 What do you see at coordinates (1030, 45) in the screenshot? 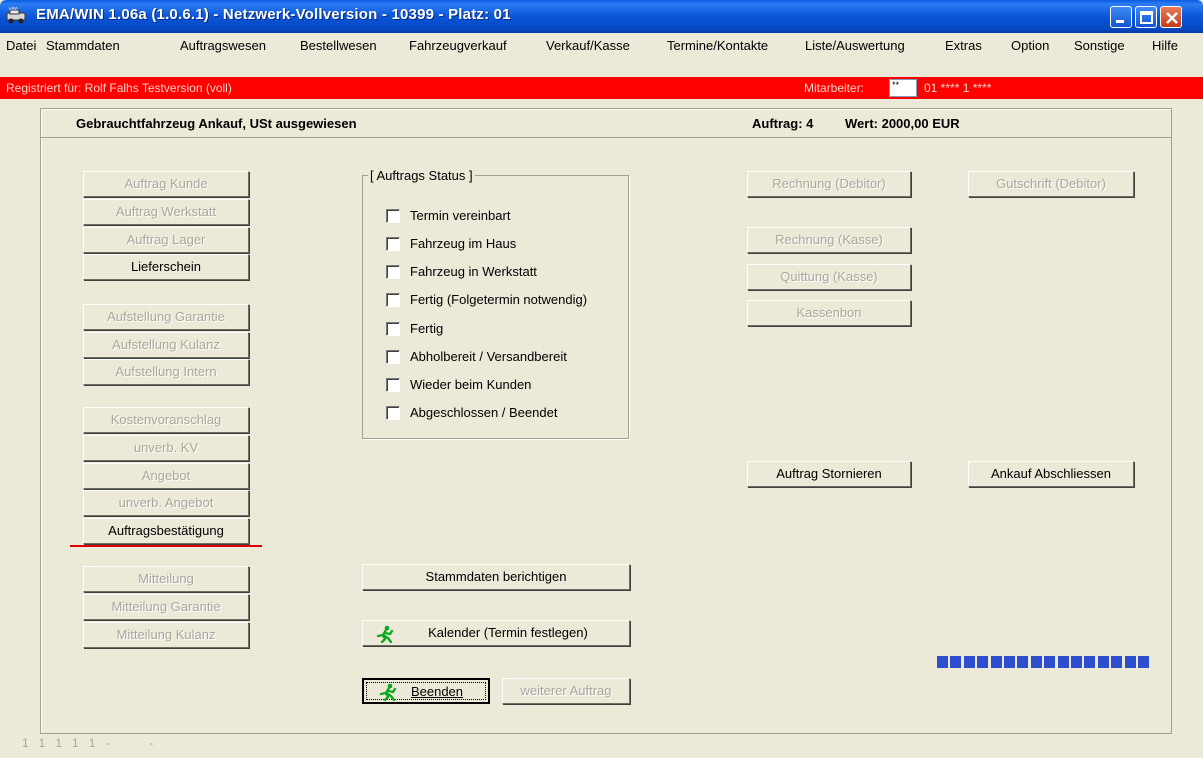
I see `menu-option: Option` at bounding box center [1030, 45].